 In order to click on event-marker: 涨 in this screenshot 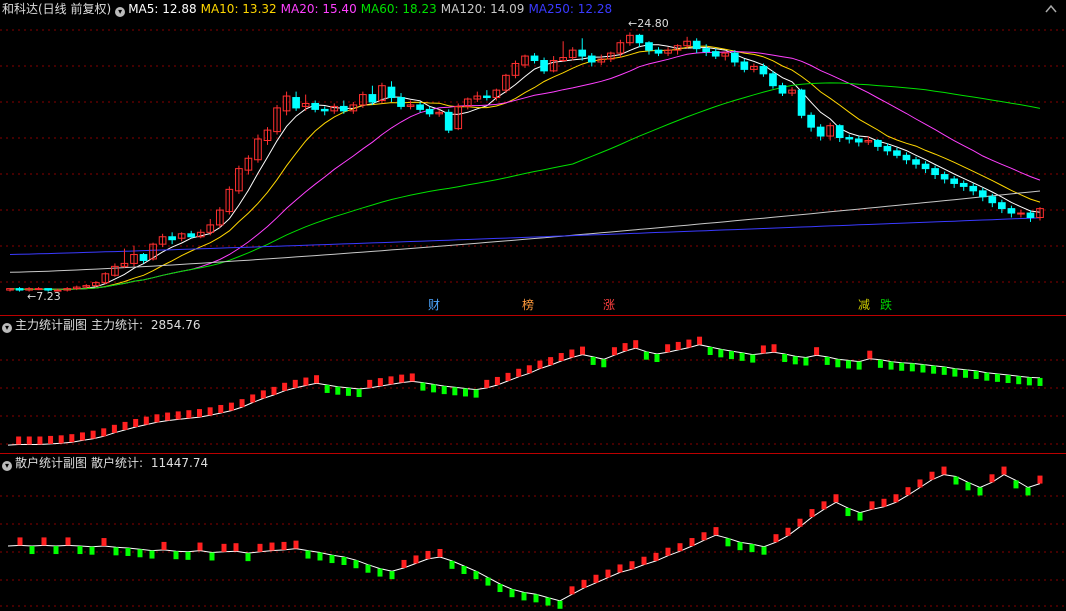, I will do `click(609, 305)`.